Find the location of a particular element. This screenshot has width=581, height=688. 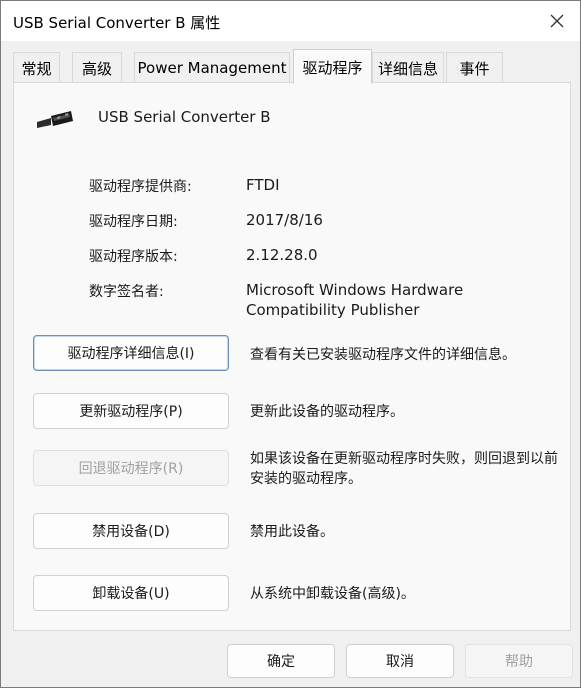

button-label: 取消 is located at coordinates (400, 662).